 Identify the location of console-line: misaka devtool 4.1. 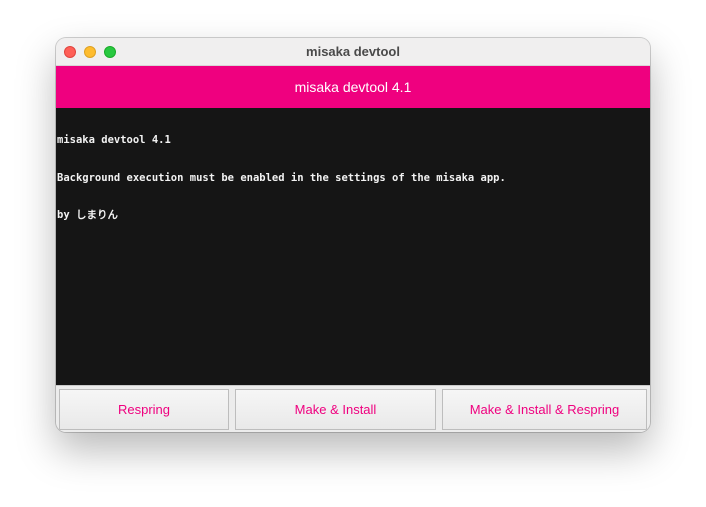
(114, 140).